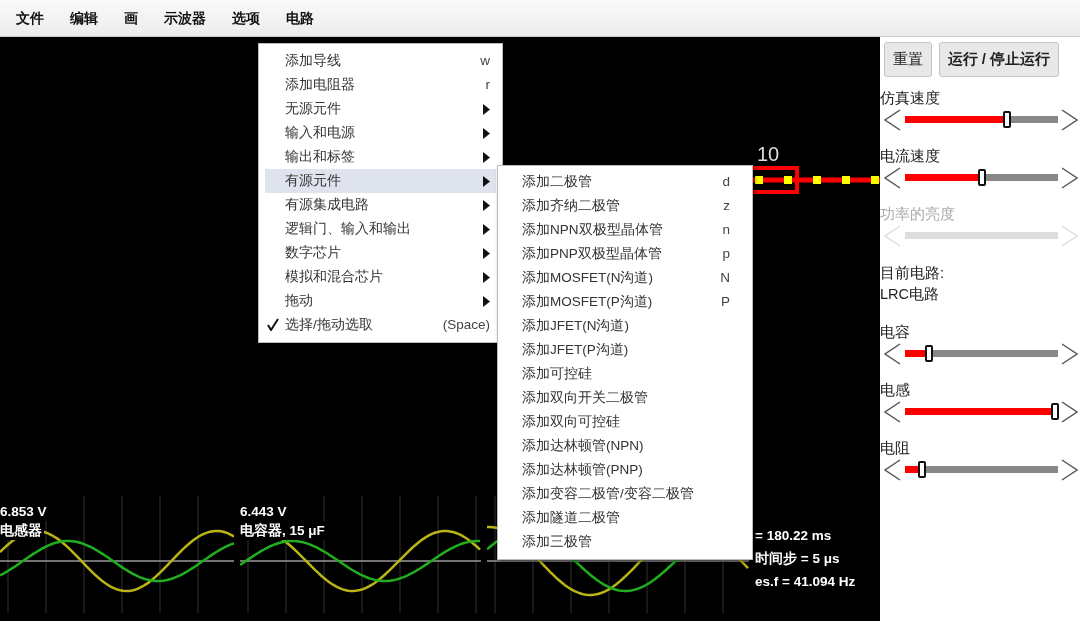 The image size is (1080, 621). What do you see at coordinates (805, 582) in the screenshot?
I see `info-text: es.f = 41.094 Hz` at bounding box center [805, 582].